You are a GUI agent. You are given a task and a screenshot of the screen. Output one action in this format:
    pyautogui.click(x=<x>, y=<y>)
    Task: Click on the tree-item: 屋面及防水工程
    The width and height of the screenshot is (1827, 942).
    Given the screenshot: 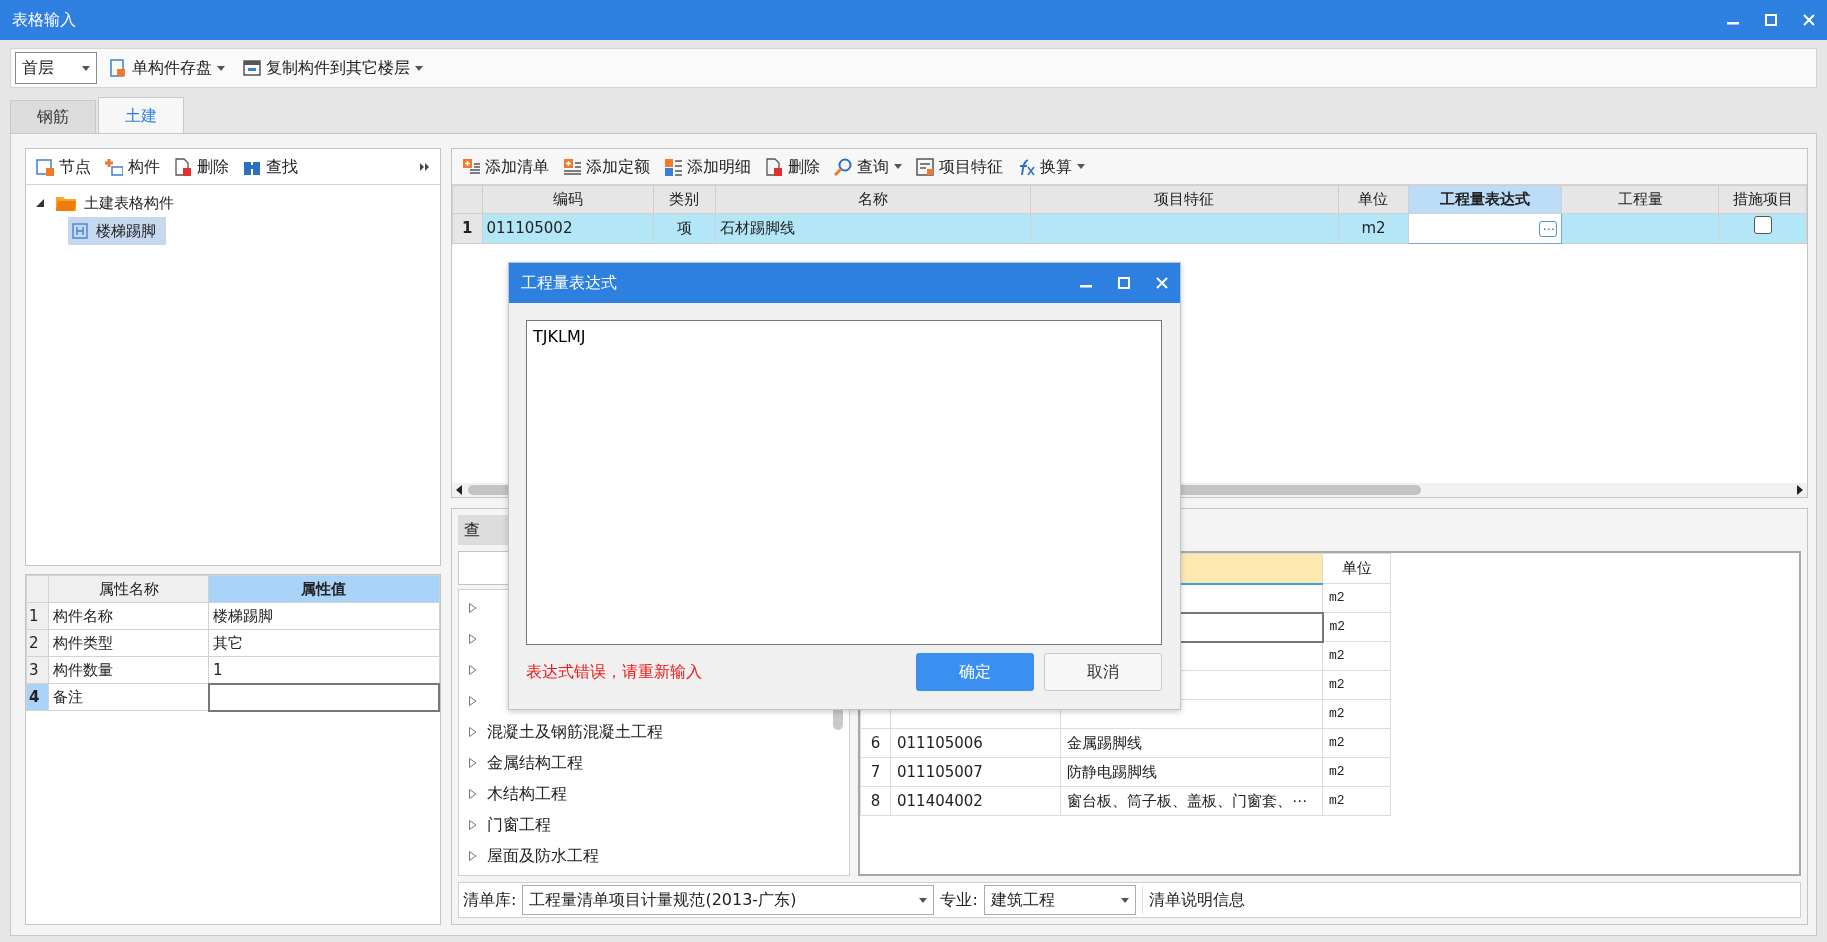 What is the action you would take?
    pyautogui.click(x=543, y=855)
    